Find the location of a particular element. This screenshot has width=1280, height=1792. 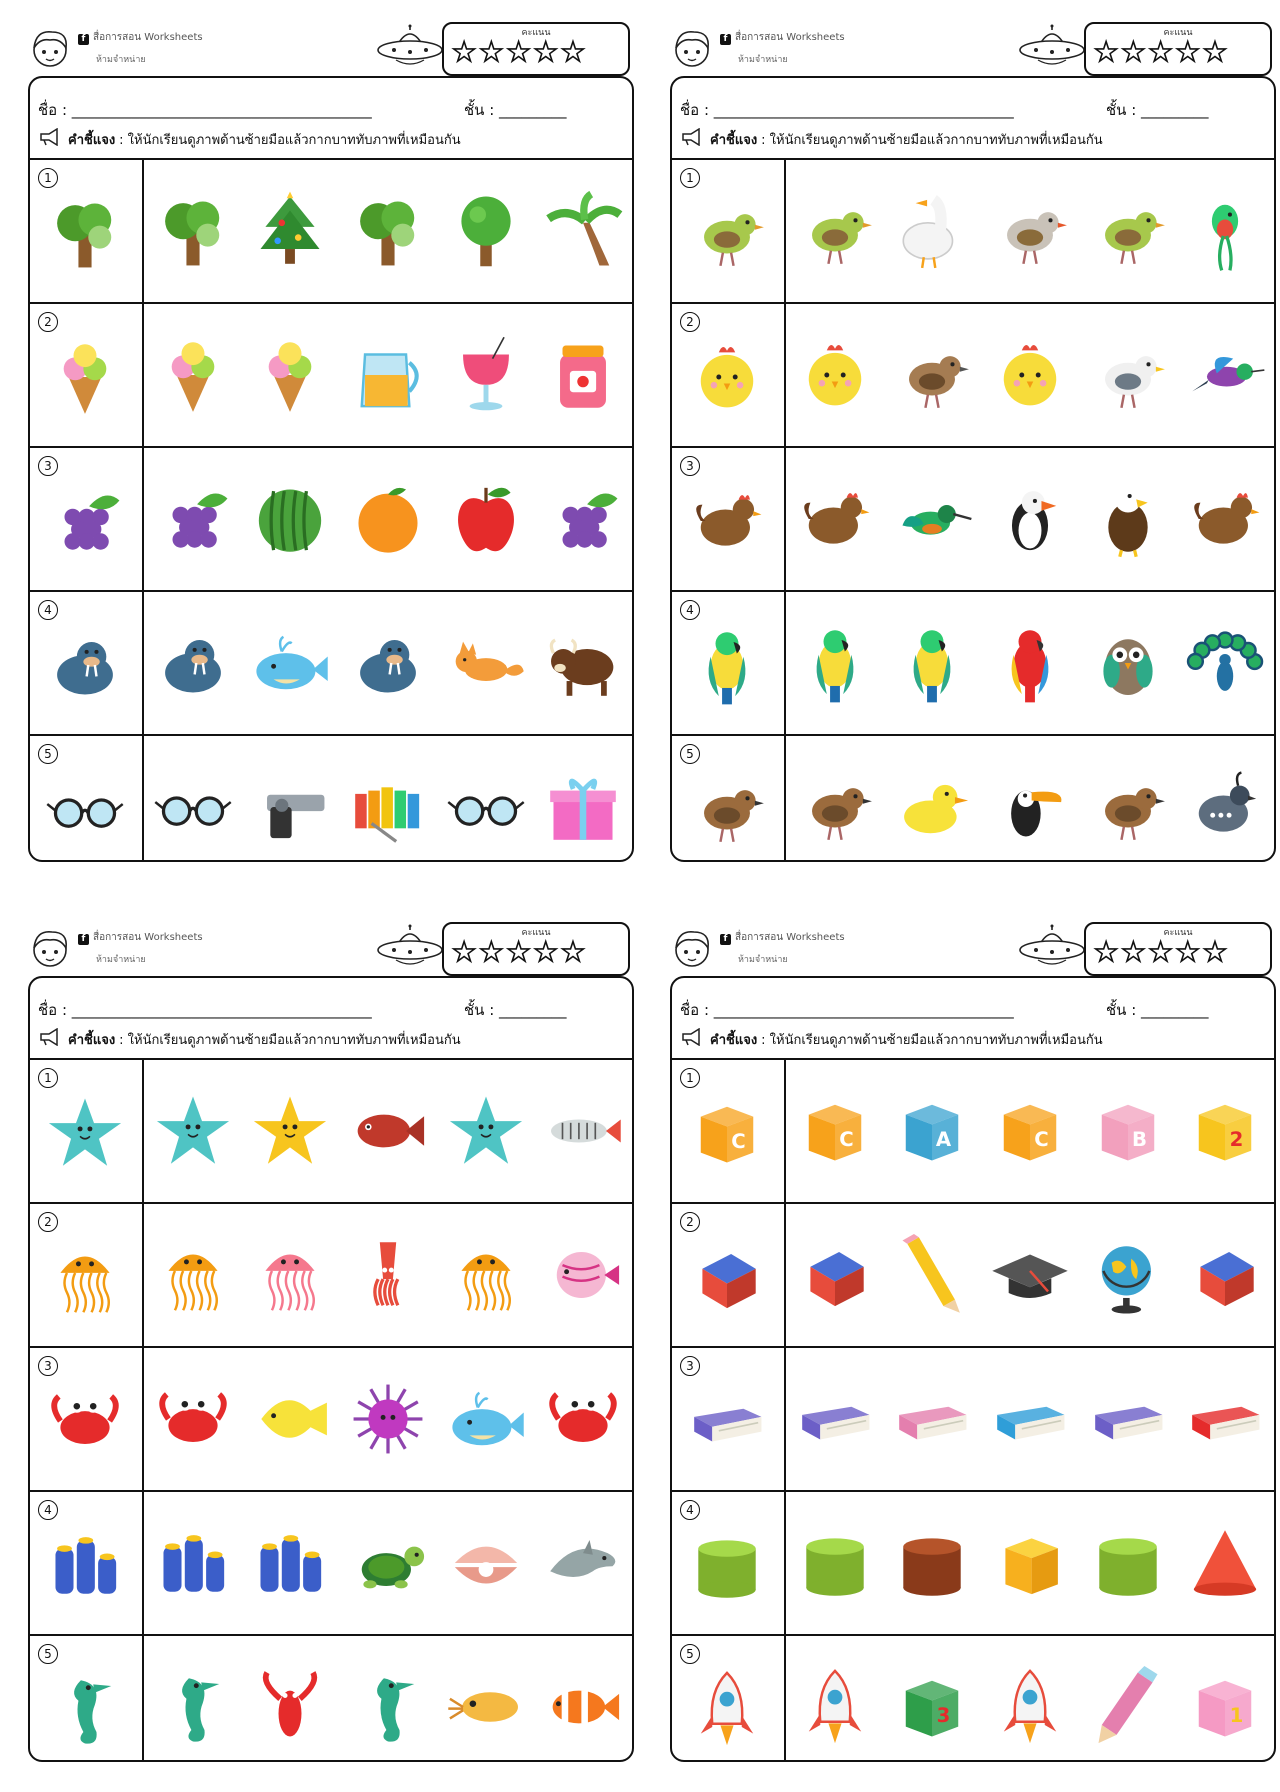

chick-icon is located at coordinates (1030, 375).